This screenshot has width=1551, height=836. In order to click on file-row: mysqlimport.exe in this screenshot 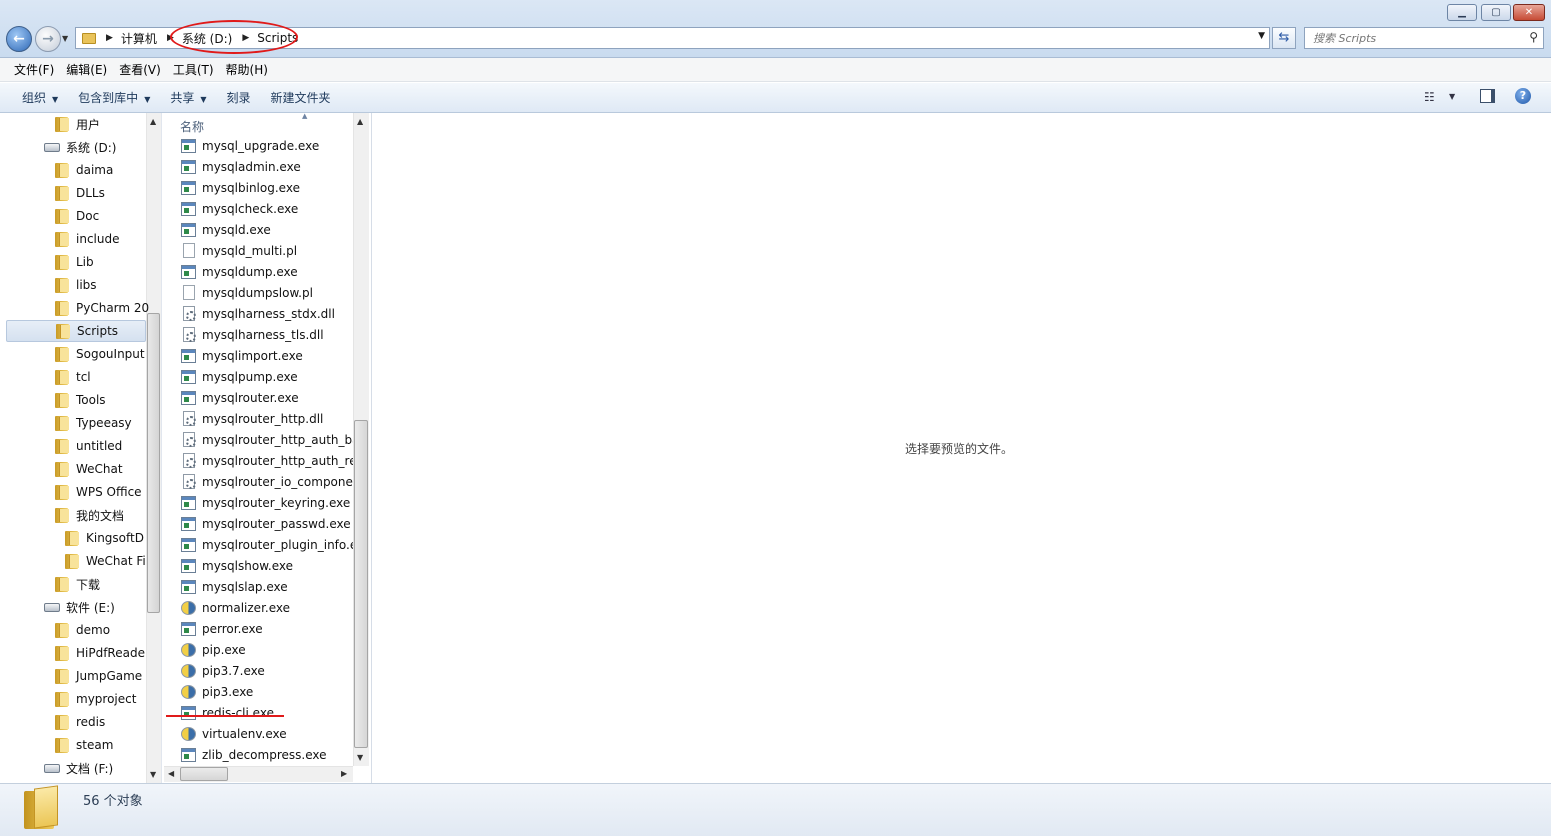, I will do `click(267, 355)`.